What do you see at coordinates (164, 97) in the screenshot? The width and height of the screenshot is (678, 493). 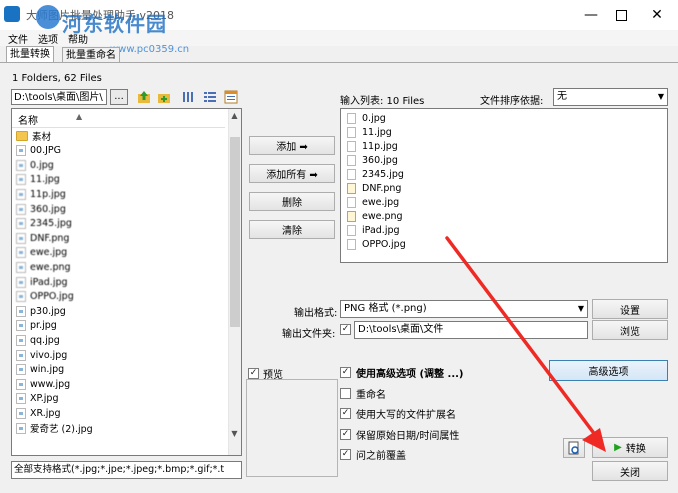 I see `new-folder-icon` at bounding box center [164, 97].